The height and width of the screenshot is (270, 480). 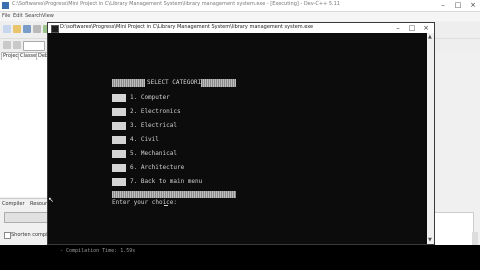 I want to click on ide-menubar: File Edit Search View, so click(x=240, y=16).